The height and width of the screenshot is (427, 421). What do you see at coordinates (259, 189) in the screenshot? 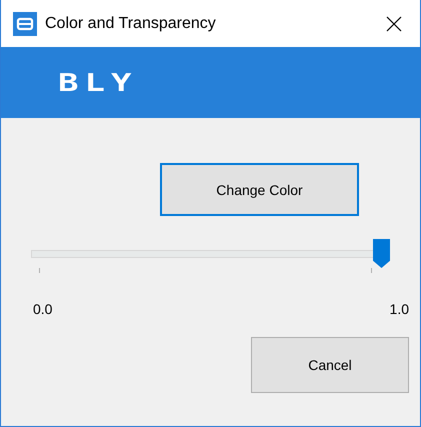
I see `change-color-button: Change Color` at bounding box center [259, 189].